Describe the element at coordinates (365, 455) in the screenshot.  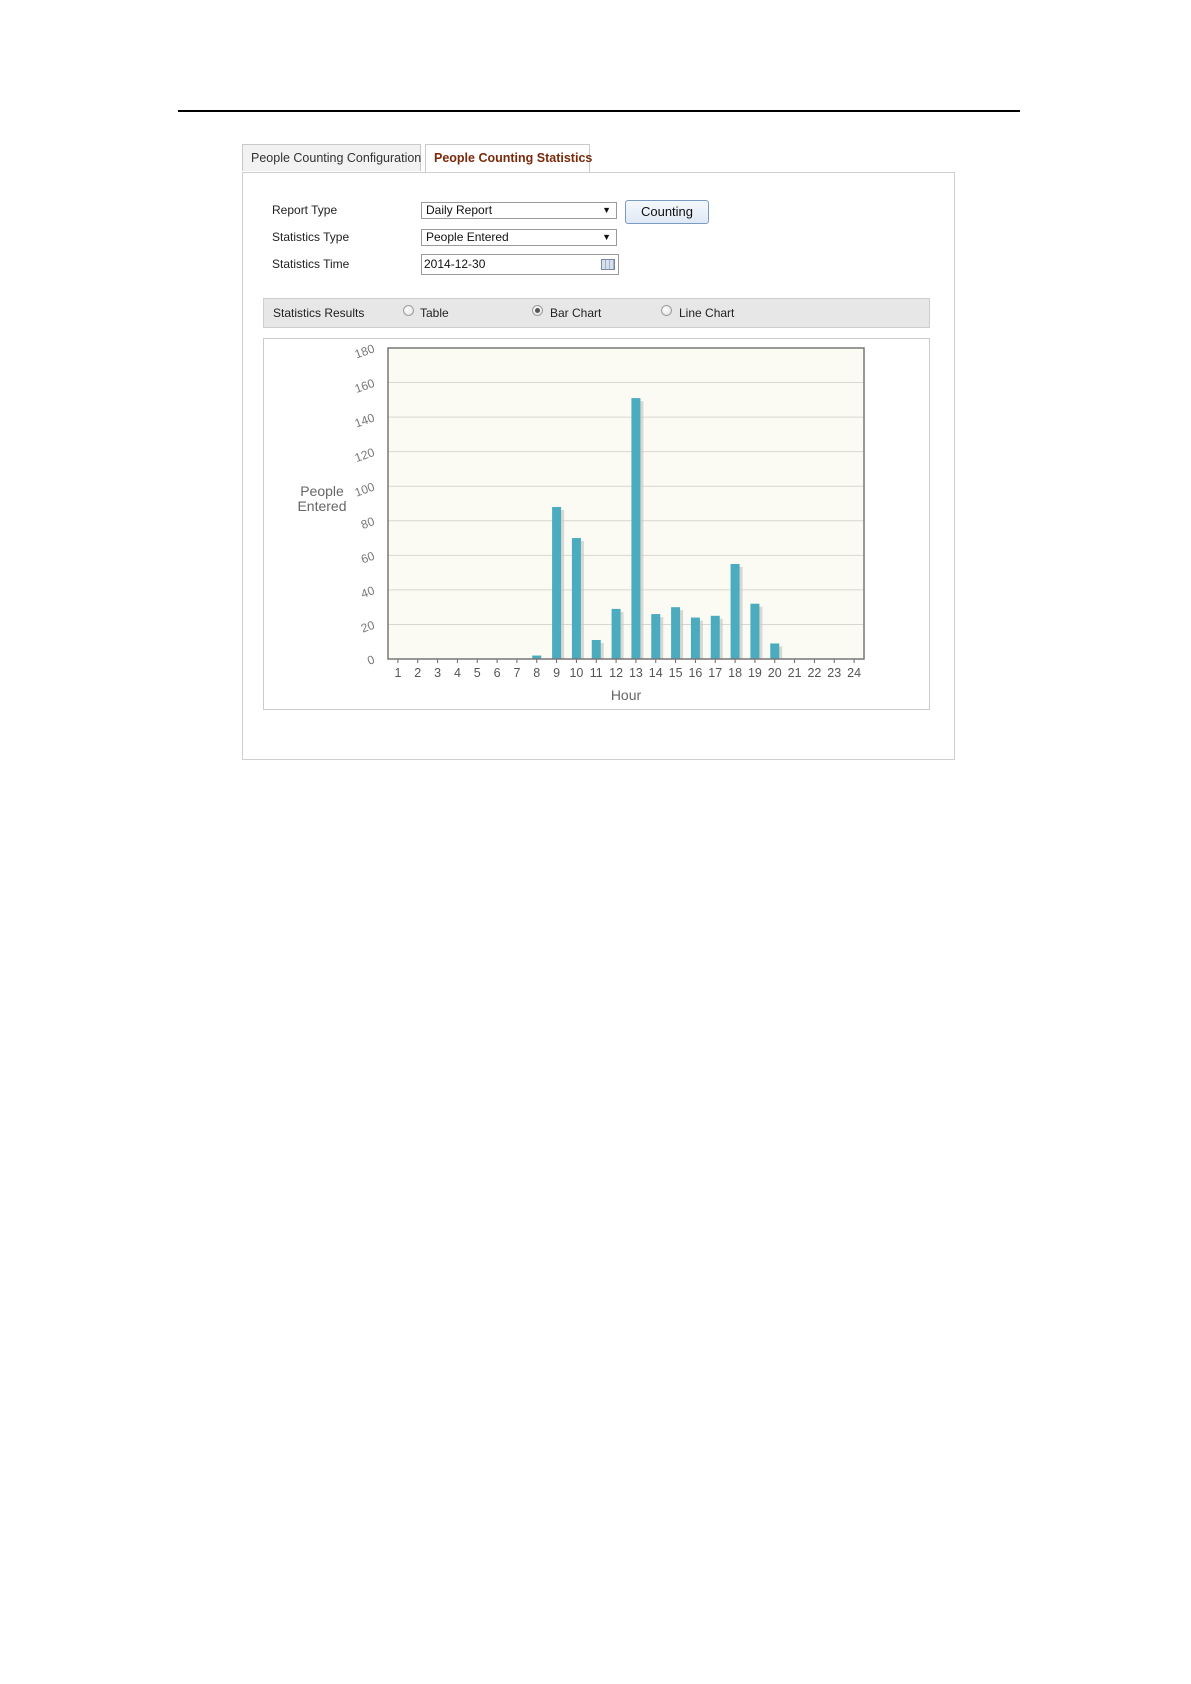
I see `y-tick-label: 120` at that location.